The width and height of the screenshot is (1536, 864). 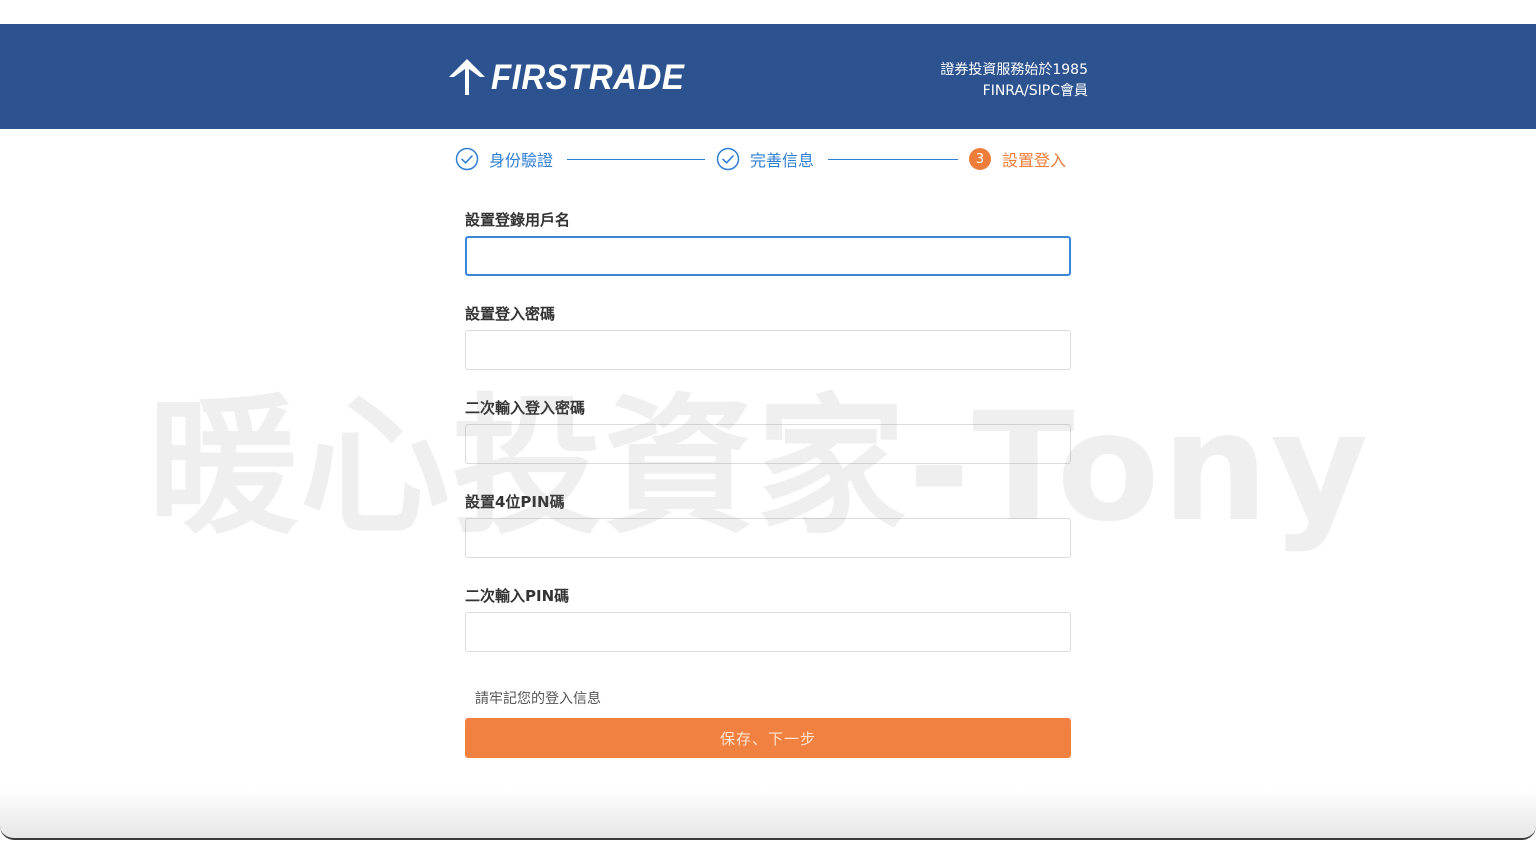 I want to click on window-bottom-edge, so click(x=768, y=815).